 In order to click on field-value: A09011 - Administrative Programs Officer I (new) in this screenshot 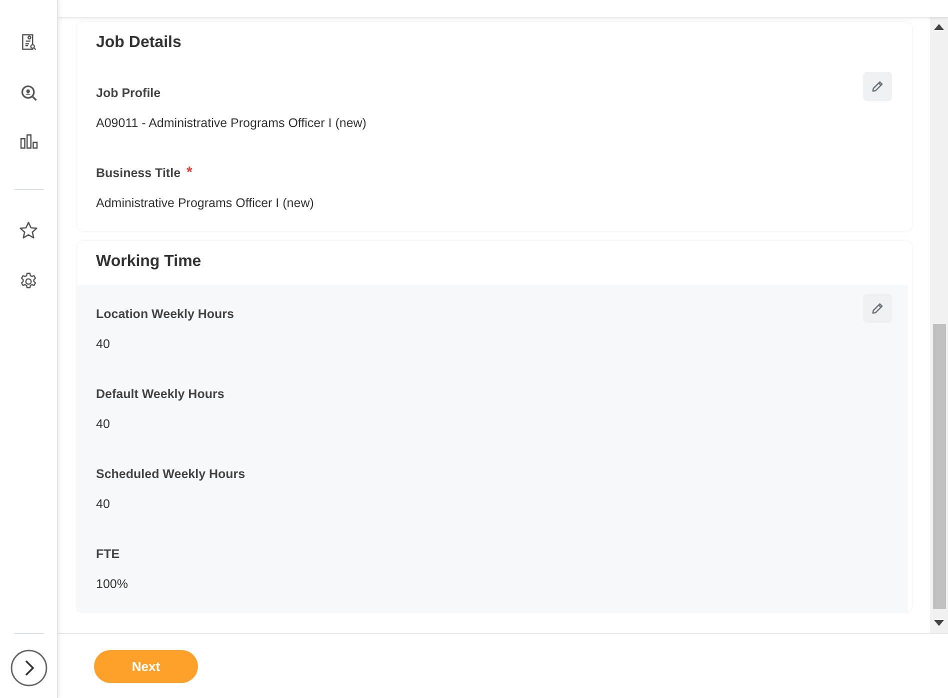, I will do `click(232, 123)`.